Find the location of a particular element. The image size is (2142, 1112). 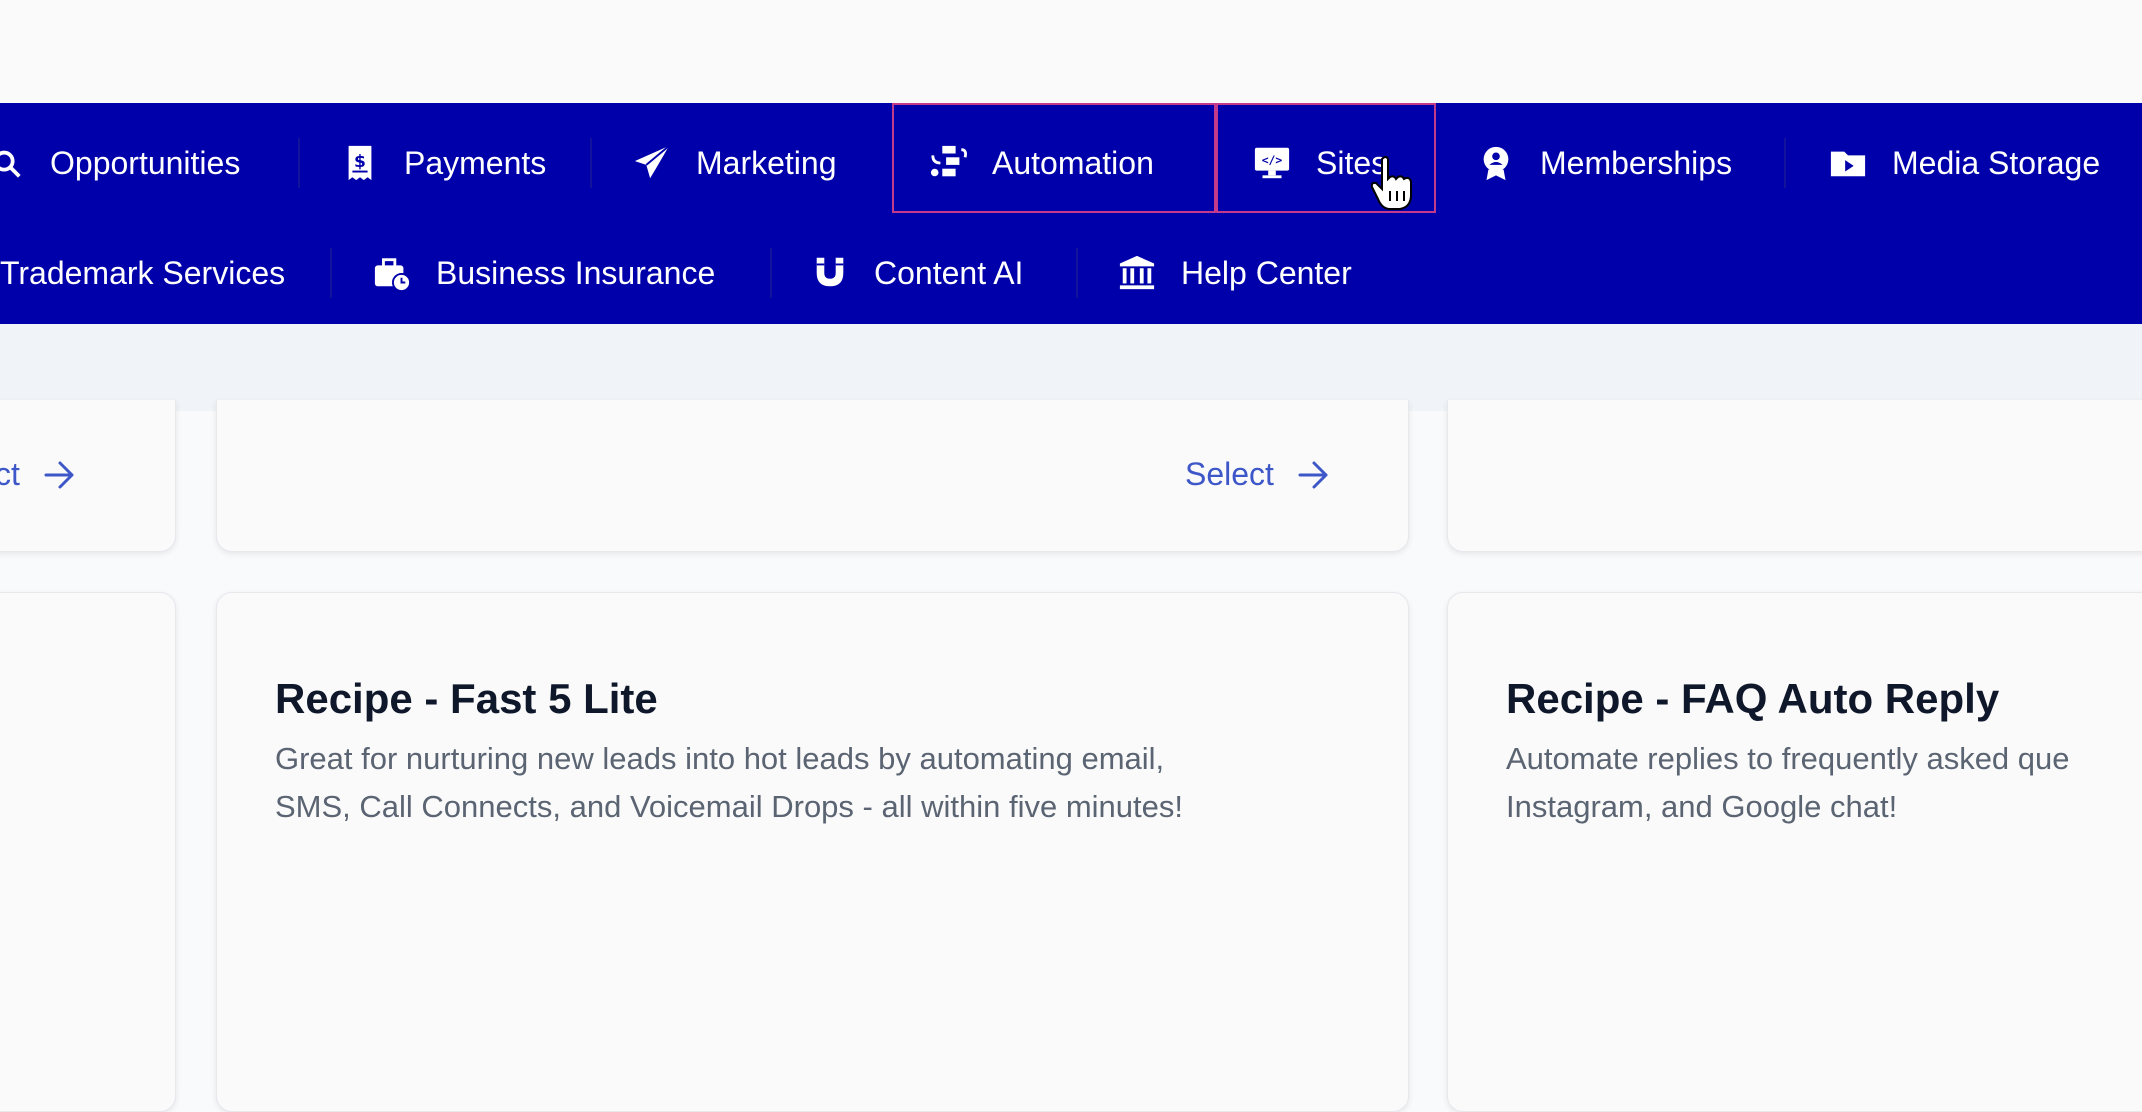

nav-item-label: Trademark Services is located at coordinates (143, 272).